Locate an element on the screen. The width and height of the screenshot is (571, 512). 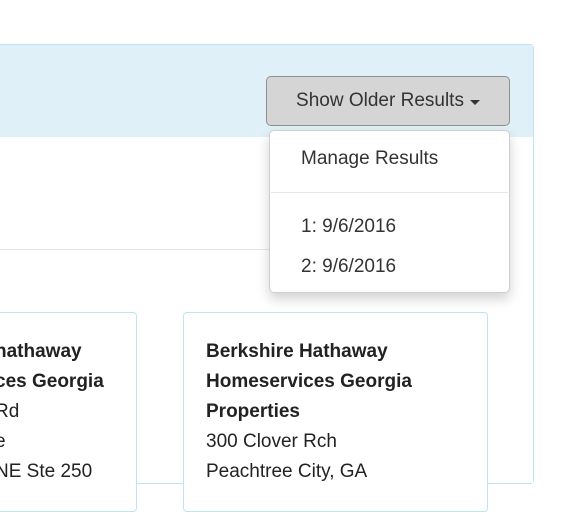
card-title-line: hathaway is located at coordinates (41, 351).